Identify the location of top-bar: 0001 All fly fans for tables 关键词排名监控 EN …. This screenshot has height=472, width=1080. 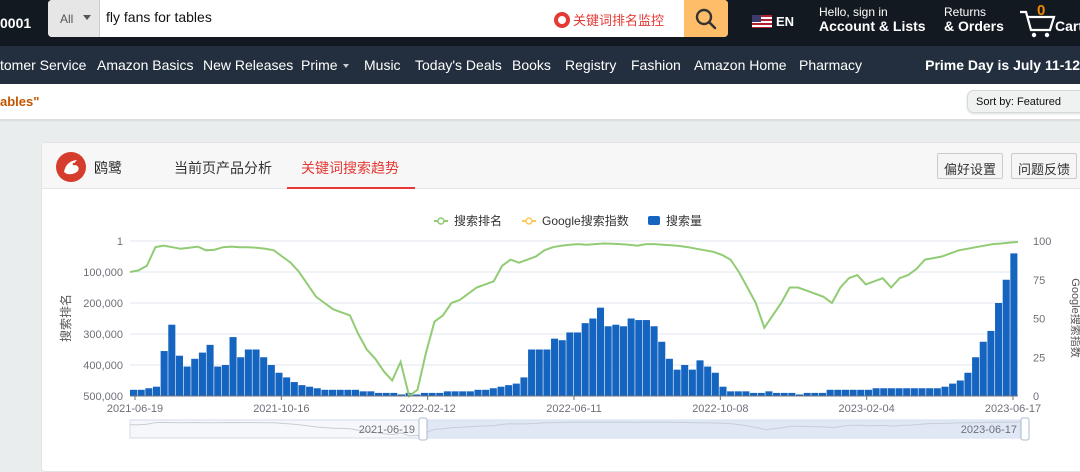
(540, 23).